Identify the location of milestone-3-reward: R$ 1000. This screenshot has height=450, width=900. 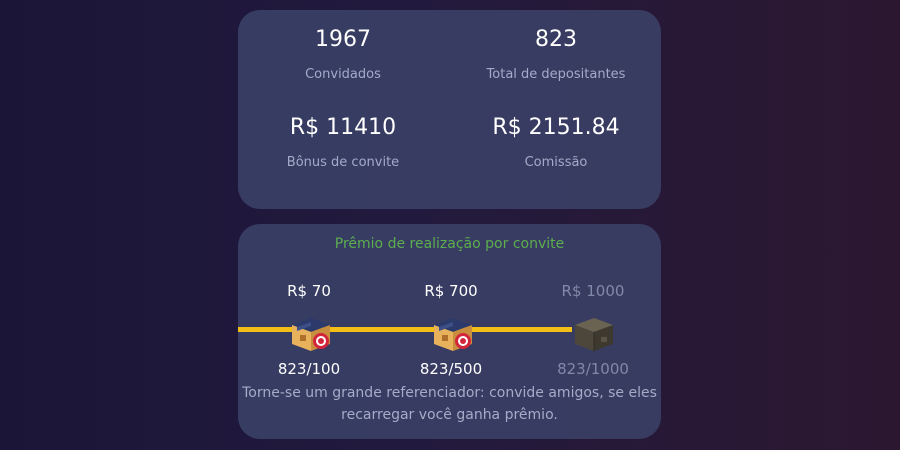
(593, 291).